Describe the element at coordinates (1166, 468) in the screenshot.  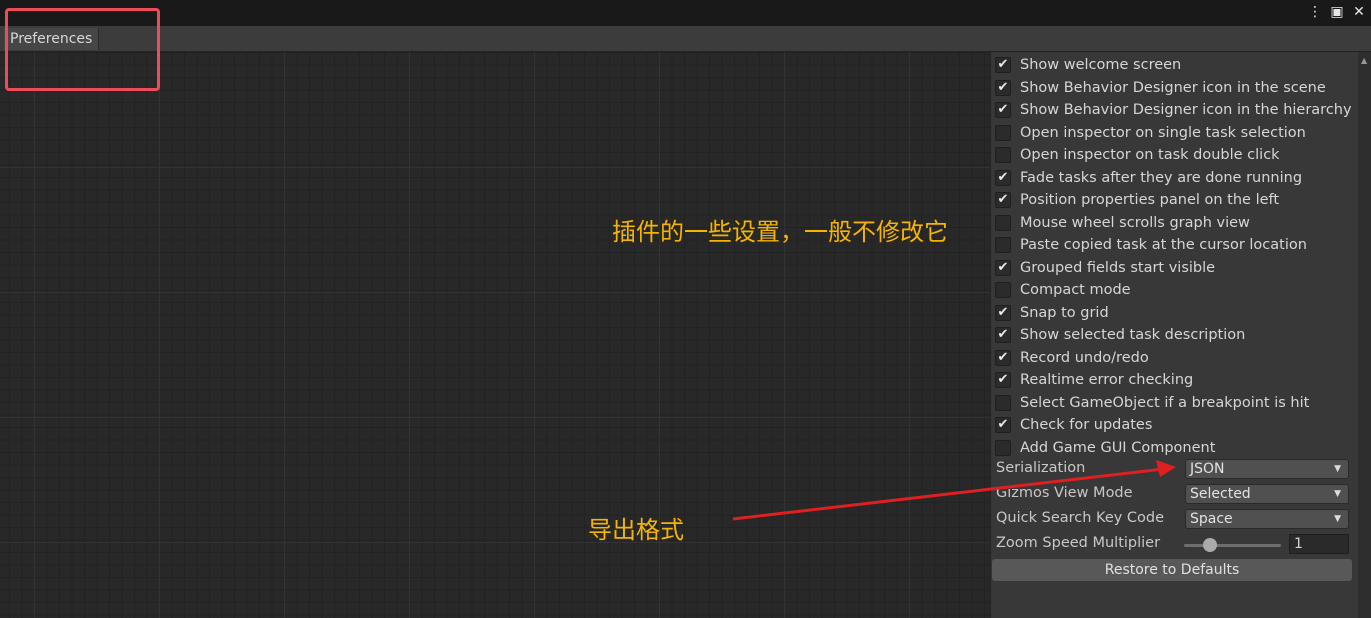
I see `annotation-arrow-head` at that location.